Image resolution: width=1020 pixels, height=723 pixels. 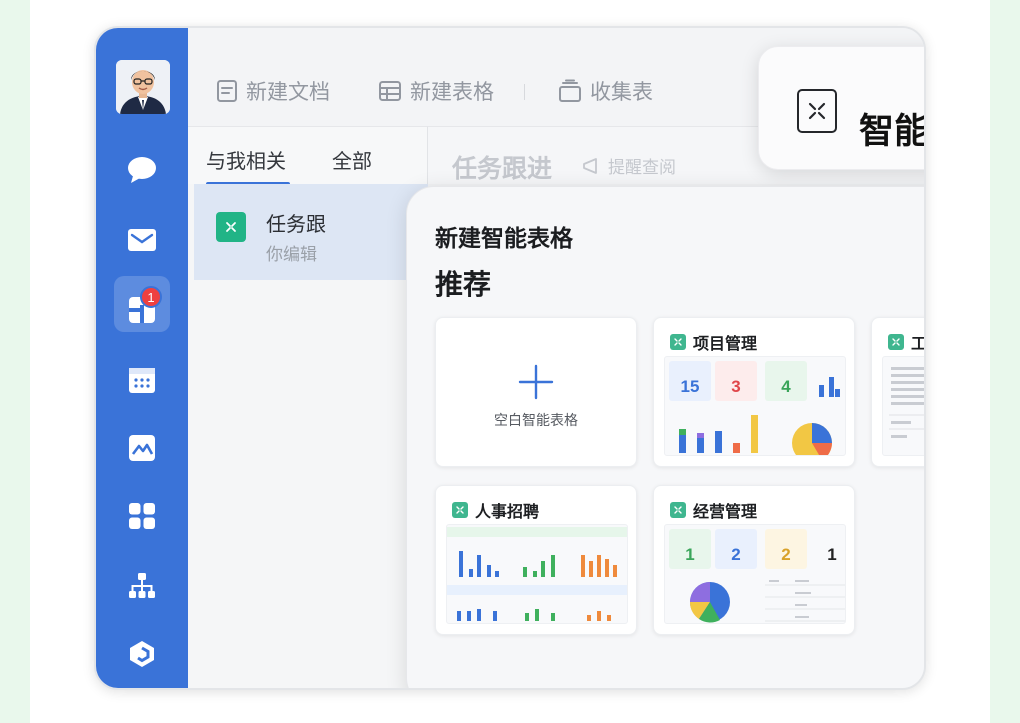 I want to click on apps-grid-icon, so click(x=142, y=516).